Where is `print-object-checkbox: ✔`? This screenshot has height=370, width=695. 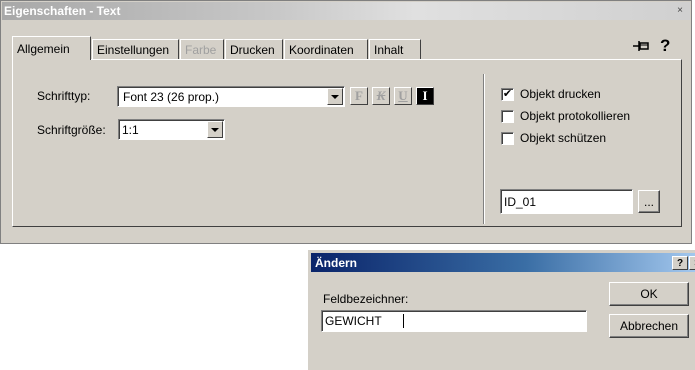
print-object-checkbox: ✔ is located at coordinates (507, 94).